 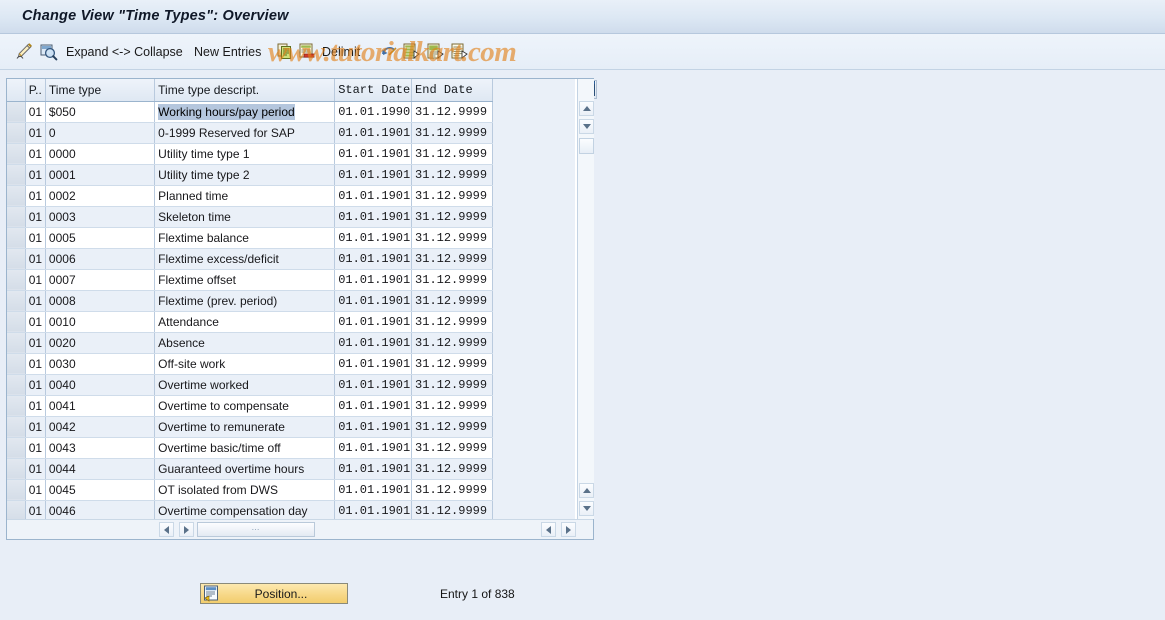 I want to click on cell-time-type: 0030, so click(x=100, y=364).